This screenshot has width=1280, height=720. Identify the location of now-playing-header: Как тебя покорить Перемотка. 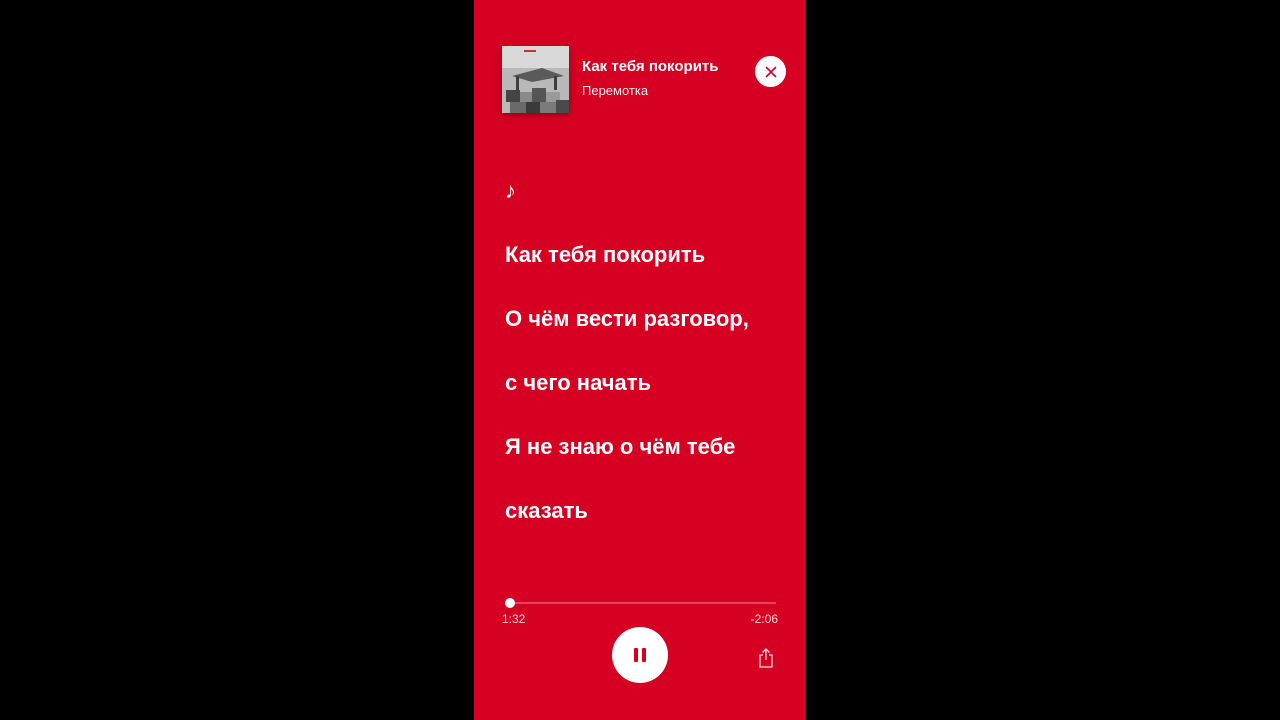
(647, 80).